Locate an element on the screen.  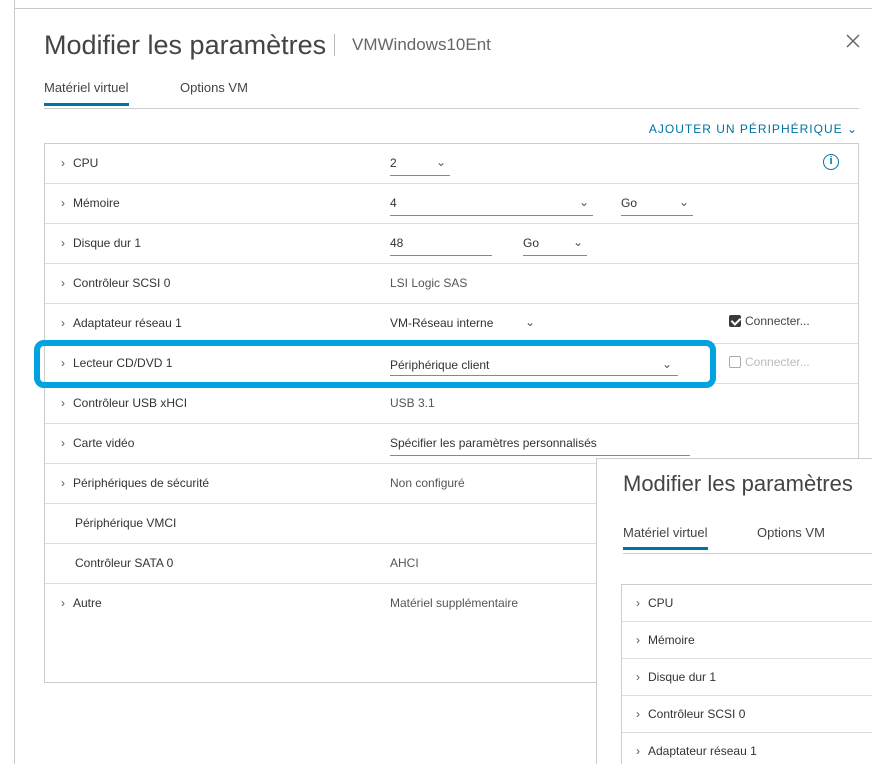
preview-row-text: CPU is located at coordinates (661, 603).